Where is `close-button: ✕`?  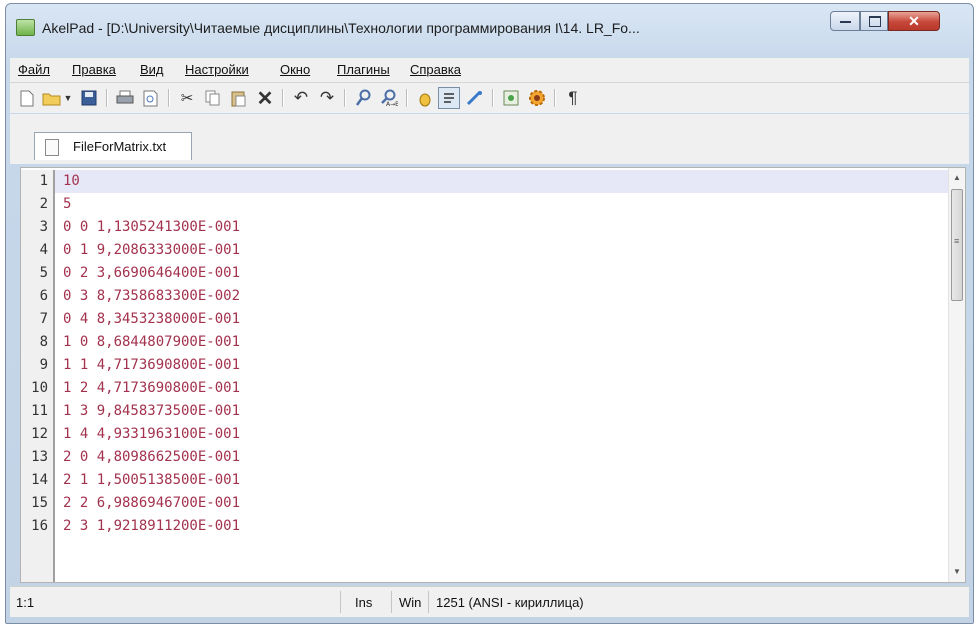
close-button: ✕ is located at coordinates (914, 21).